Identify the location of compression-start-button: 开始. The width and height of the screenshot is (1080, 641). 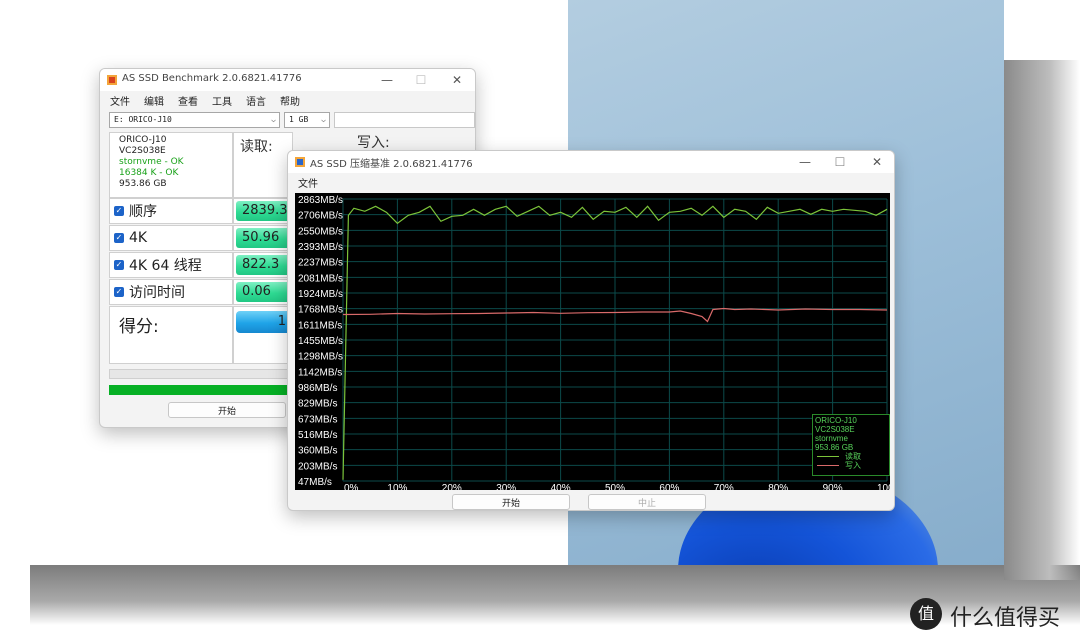
(511, 502).